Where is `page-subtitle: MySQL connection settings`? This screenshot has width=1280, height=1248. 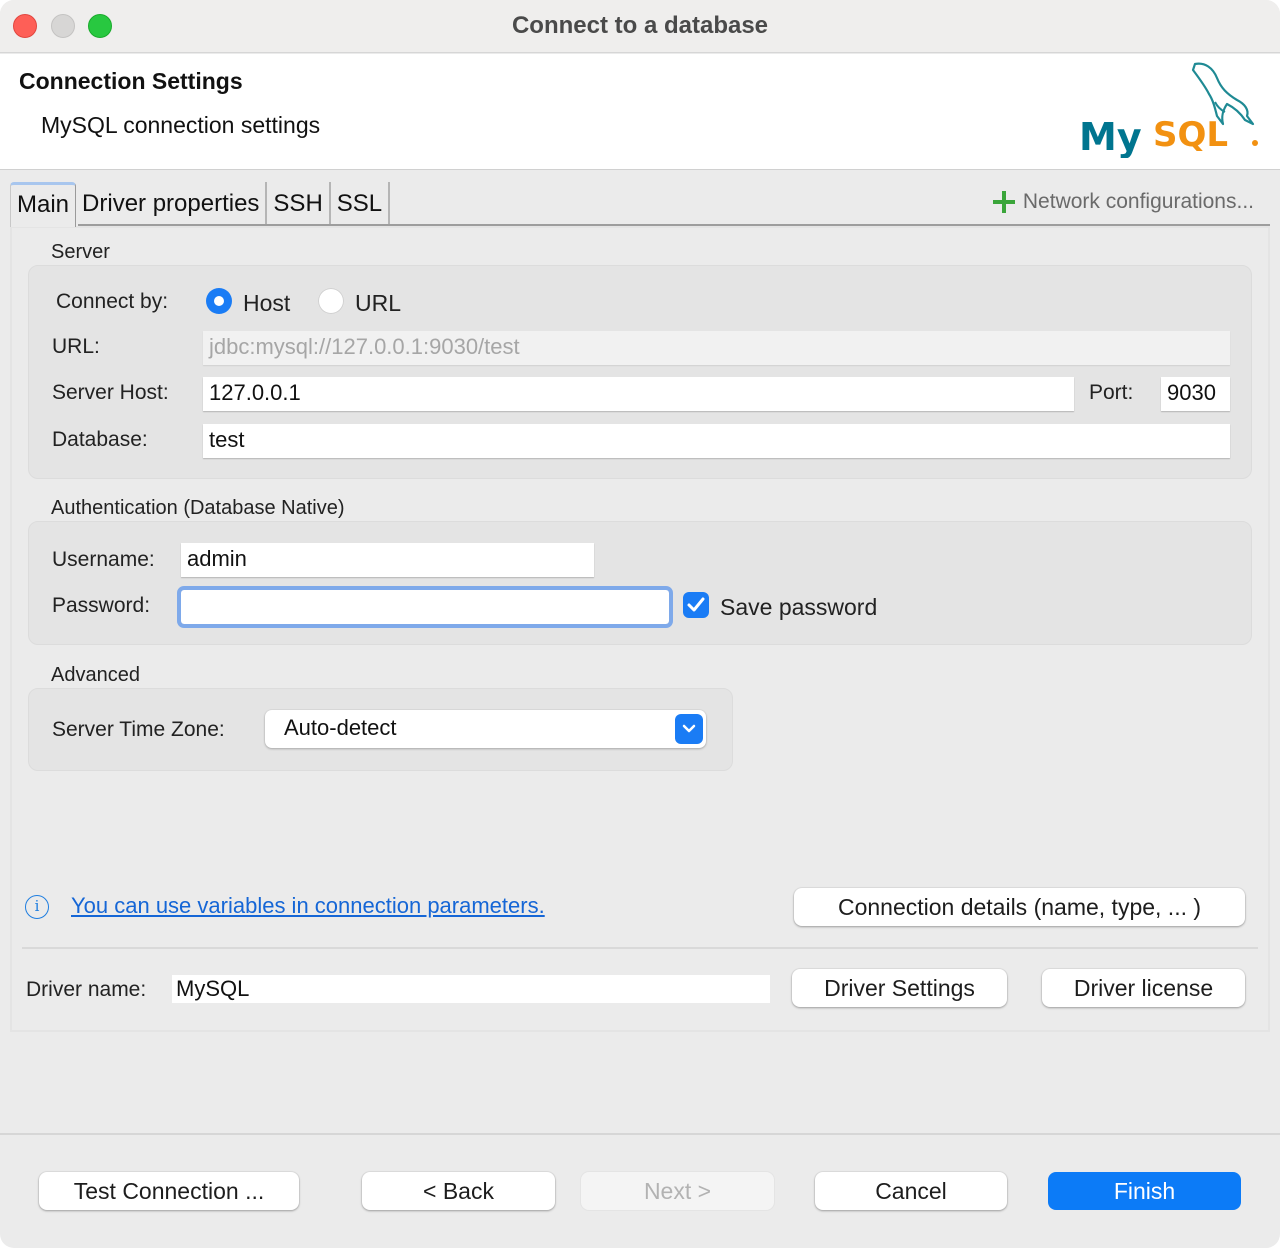 page-subtitle: MySQL connection settings is located at coordinates (181, 125).